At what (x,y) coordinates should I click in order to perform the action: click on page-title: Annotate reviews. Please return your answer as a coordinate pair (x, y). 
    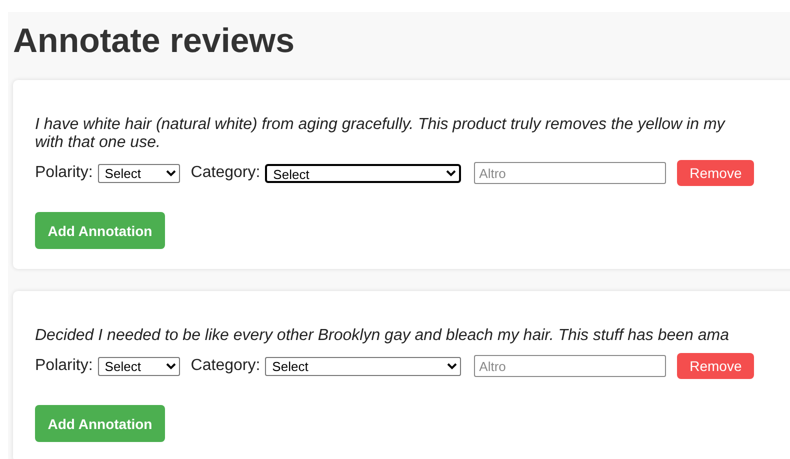
    Looking at the image, I should click on (154, 41).